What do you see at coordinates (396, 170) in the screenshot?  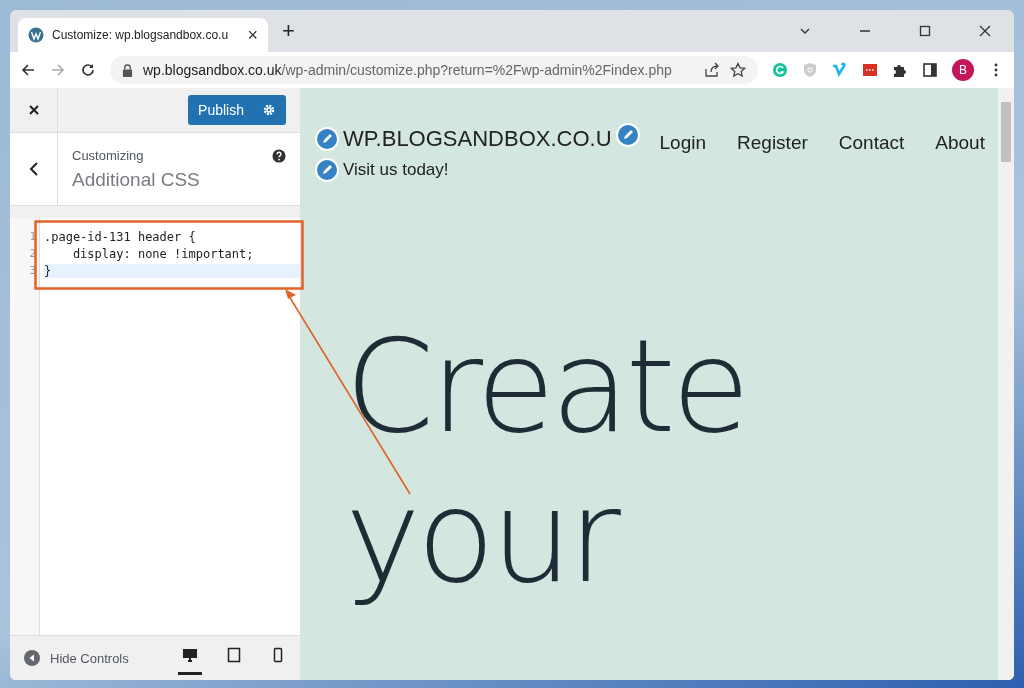 I see `site-tagline: Visit us today!` at bounding box center [396, 170].